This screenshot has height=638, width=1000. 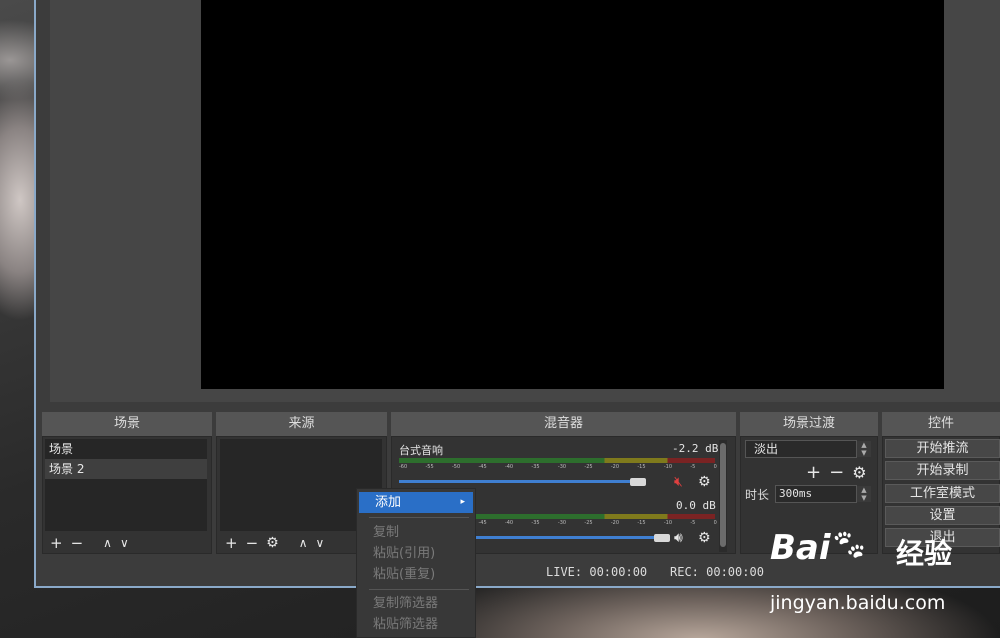 What do you see at coordinates (107, 543) in the screenshot?
I see `move-up-scene-icon: ∧` at bounding box center [107, 543].